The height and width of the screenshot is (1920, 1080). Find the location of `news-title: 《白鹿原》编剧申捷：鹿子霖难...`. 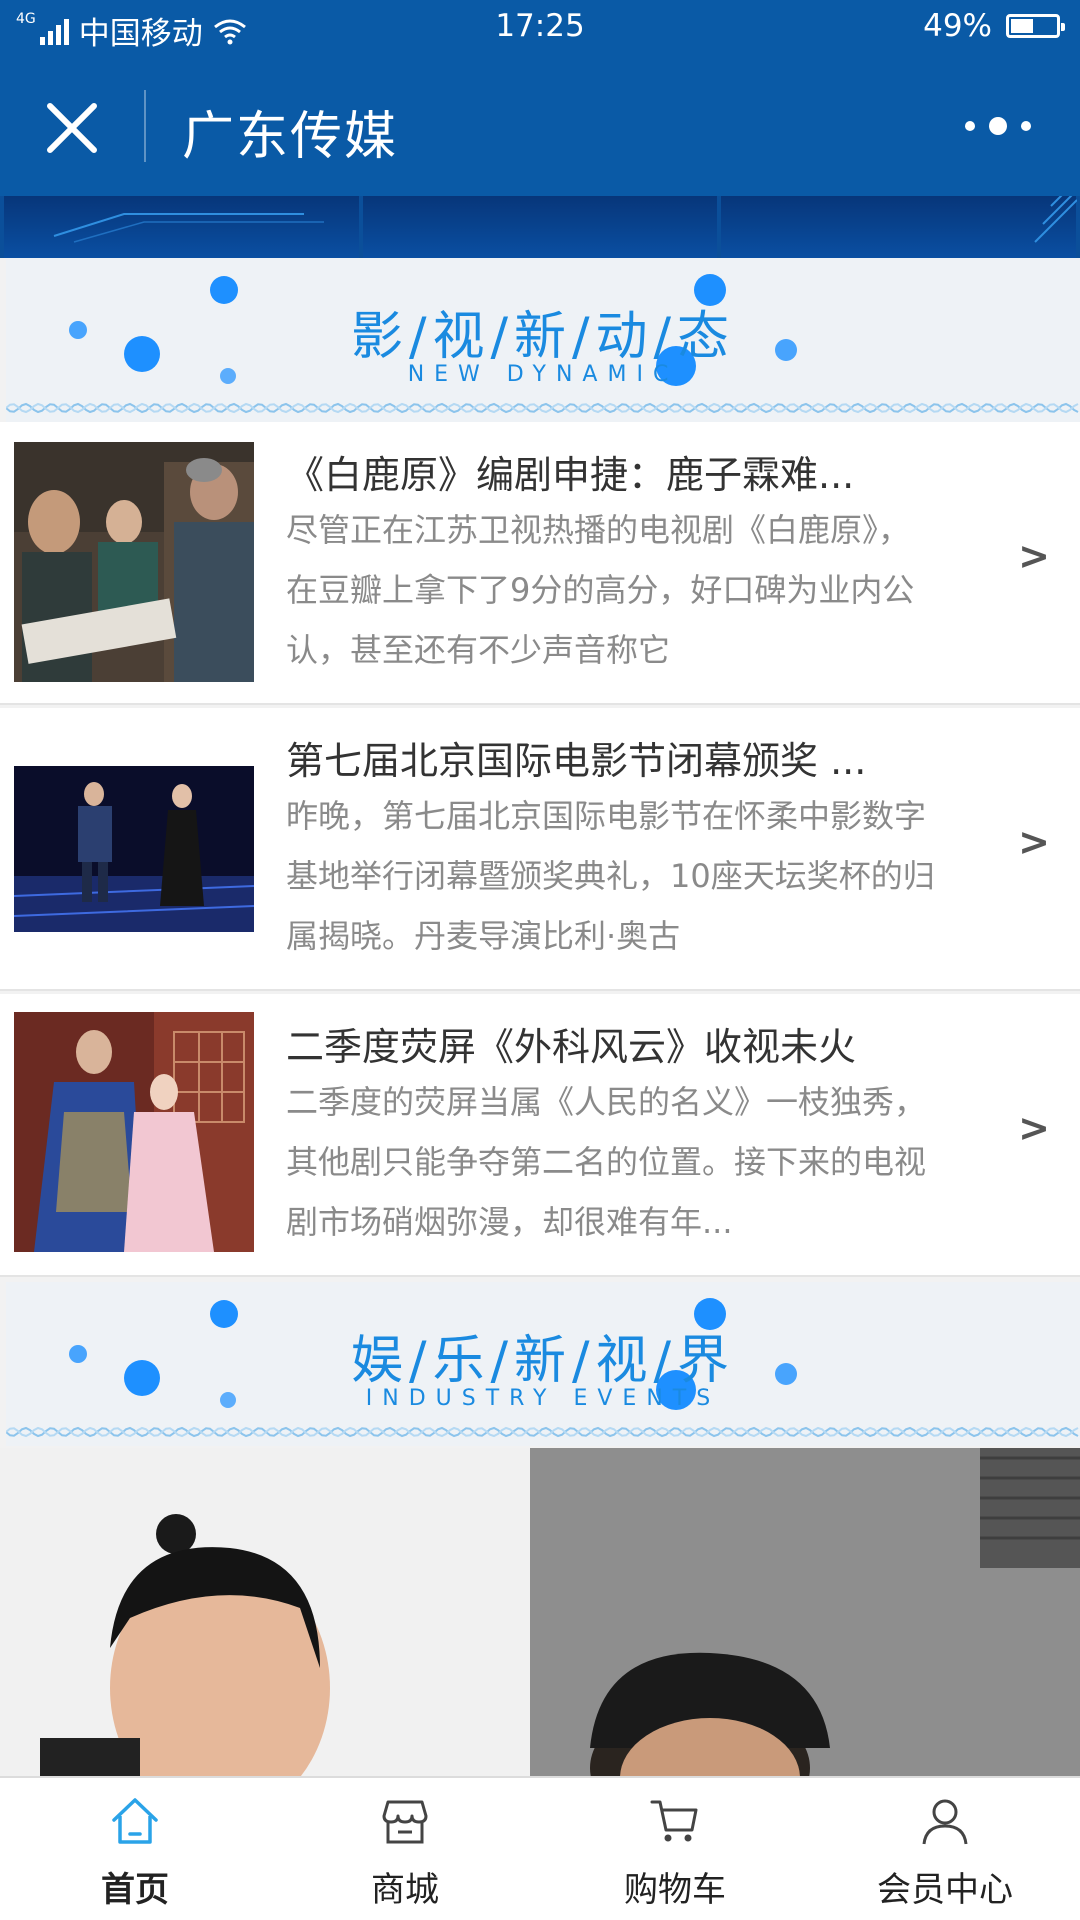

news-title: 《白鹿原》编剧申捷：鹿子霖难... is located at coordinates (570, 475).